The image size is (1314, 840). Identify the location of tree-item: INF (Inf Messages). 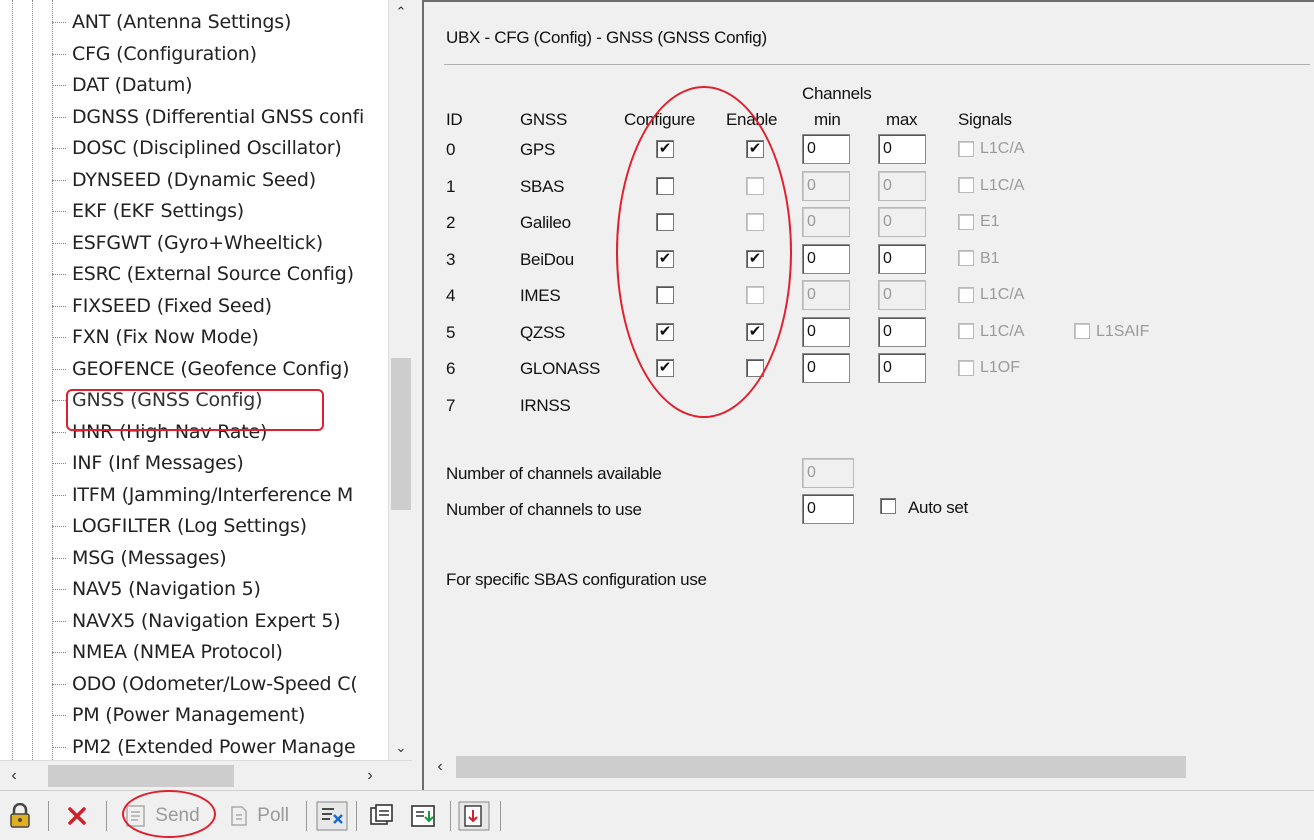
(148, 463).